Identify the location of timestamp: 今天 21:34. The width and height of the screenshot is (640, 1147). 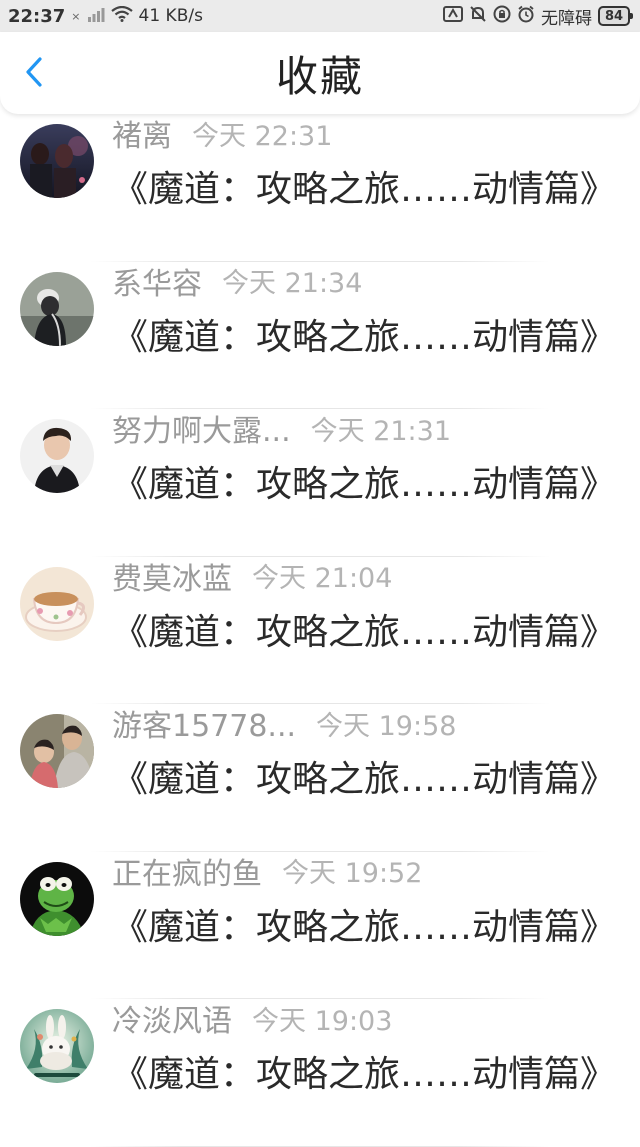
(292, 283).